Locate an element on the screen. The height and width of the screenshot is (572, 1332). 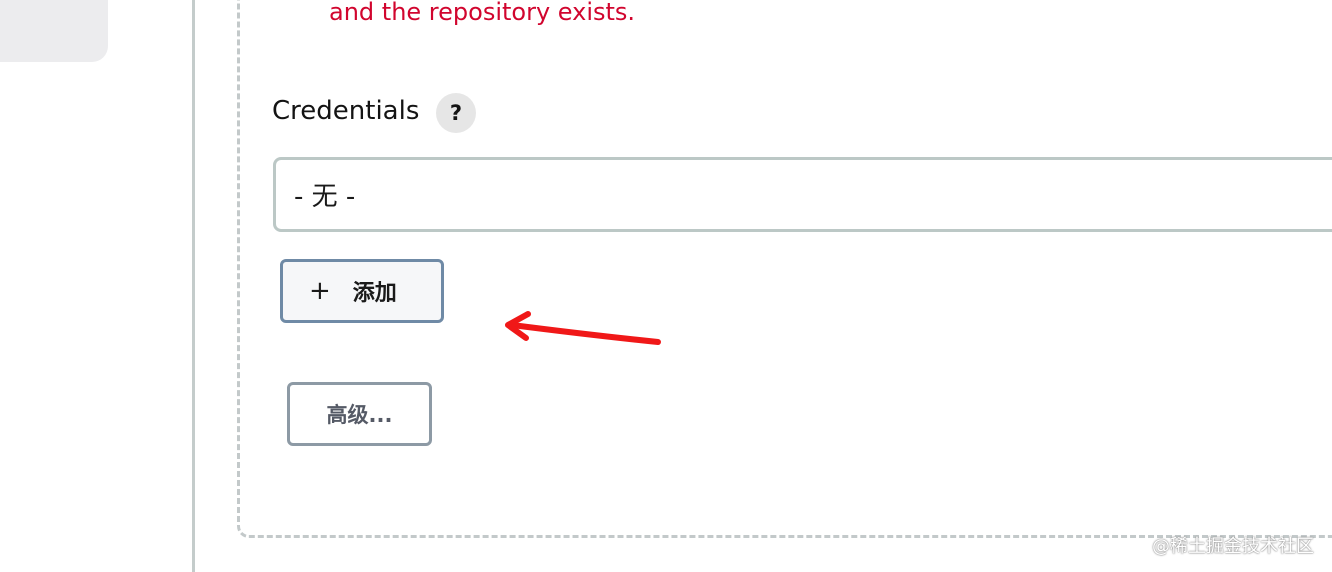
help-question-mark: ? is located at coordinates (456, 113).